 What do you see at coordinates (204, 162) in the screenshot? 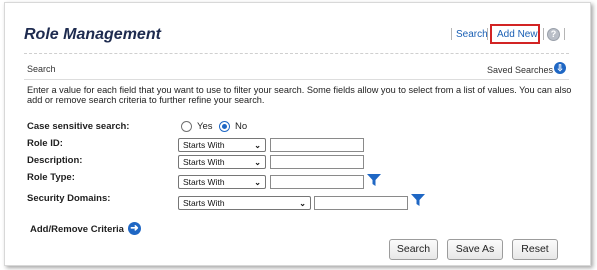
I see `description-operator-value: Starts With` at bounding box center [204, 162].